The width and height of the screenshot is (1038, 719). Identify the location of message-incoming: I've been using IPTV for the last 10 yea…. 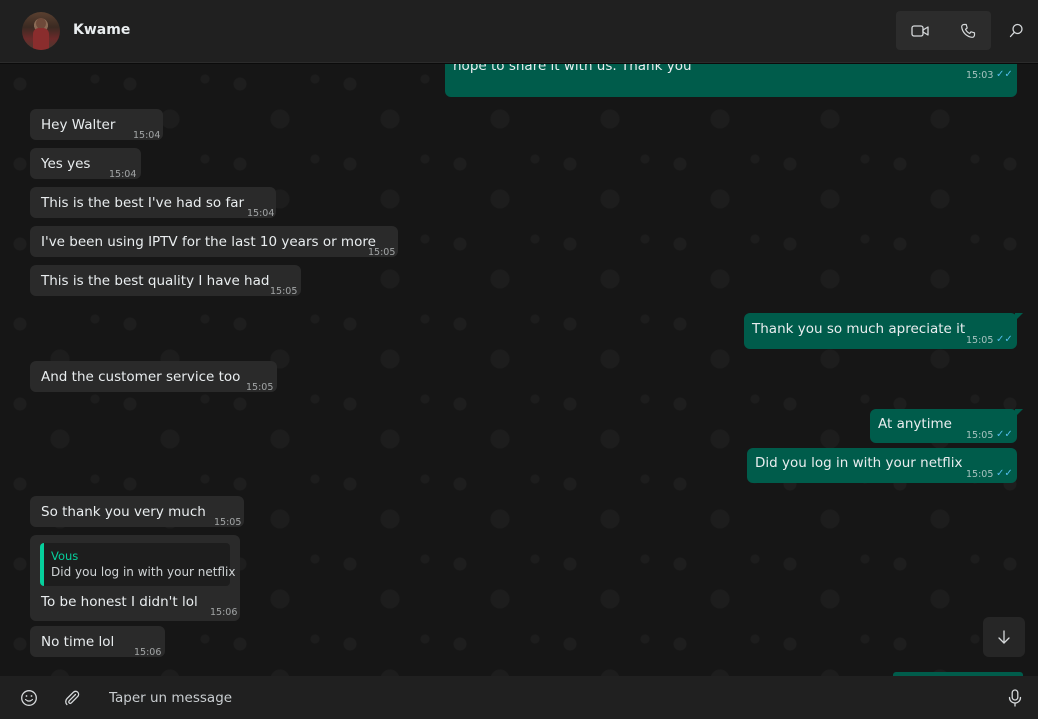
(214, 242).